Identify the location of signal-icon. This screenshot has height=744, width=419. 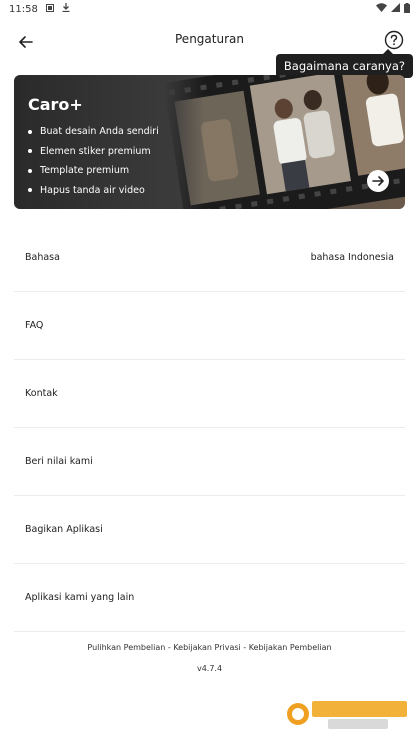
(395, 9).